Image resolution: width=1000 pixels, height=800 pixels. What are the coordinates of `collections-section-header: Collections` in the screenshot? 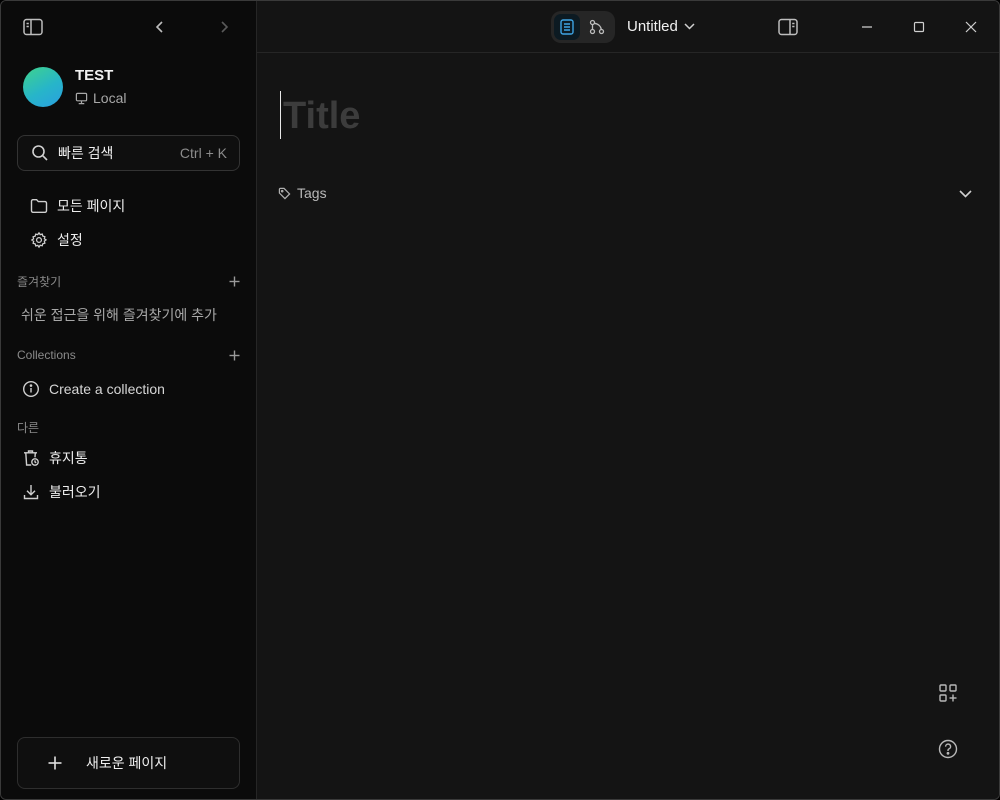 It's located at (131, 355).